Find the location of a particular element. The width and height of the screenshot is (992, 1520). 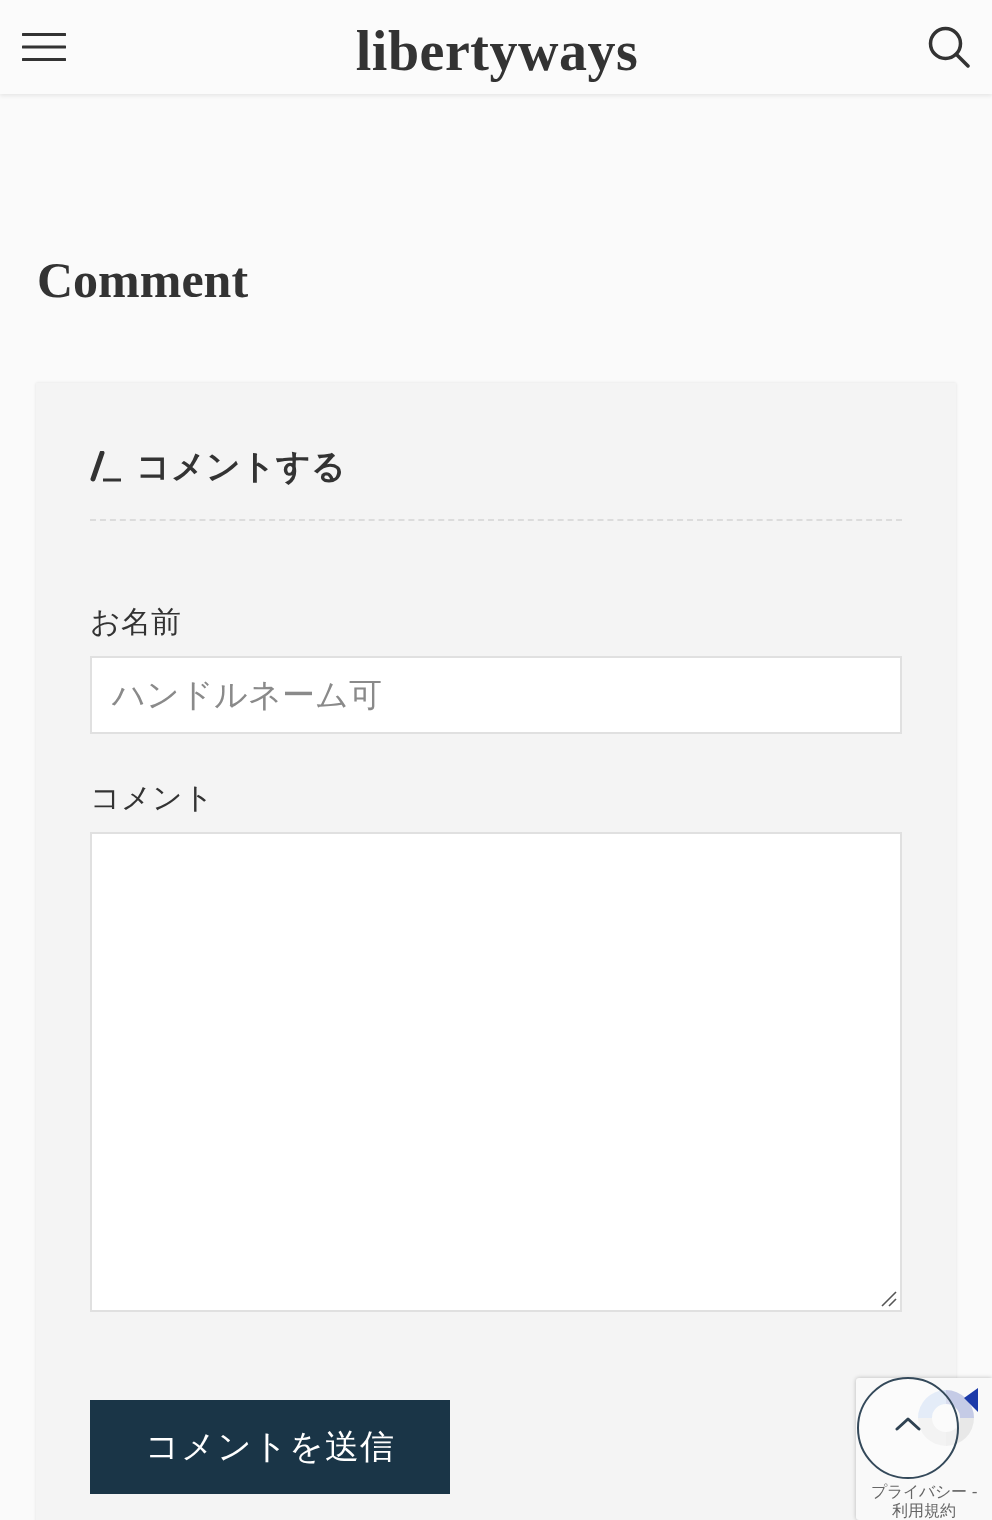

form-heading: コメントする is located at coordinates (241, 467).